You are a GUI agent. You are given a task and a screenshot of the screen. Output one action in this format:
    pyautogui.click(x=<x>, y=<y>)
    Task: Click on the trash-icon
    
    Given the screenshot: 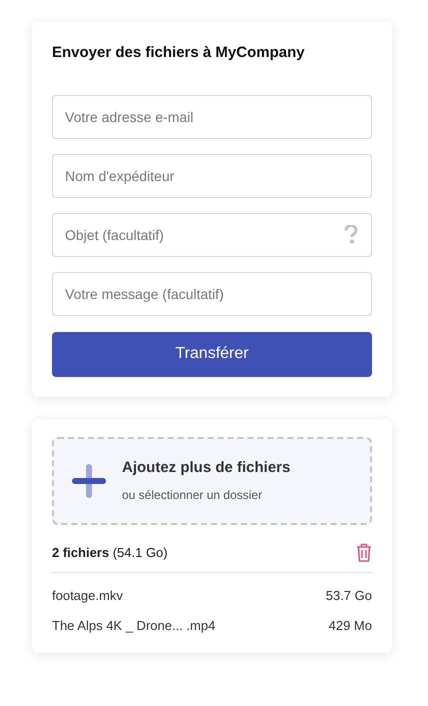 What is the action you would take?
    pyautogui.click(x=364, y=552)
    